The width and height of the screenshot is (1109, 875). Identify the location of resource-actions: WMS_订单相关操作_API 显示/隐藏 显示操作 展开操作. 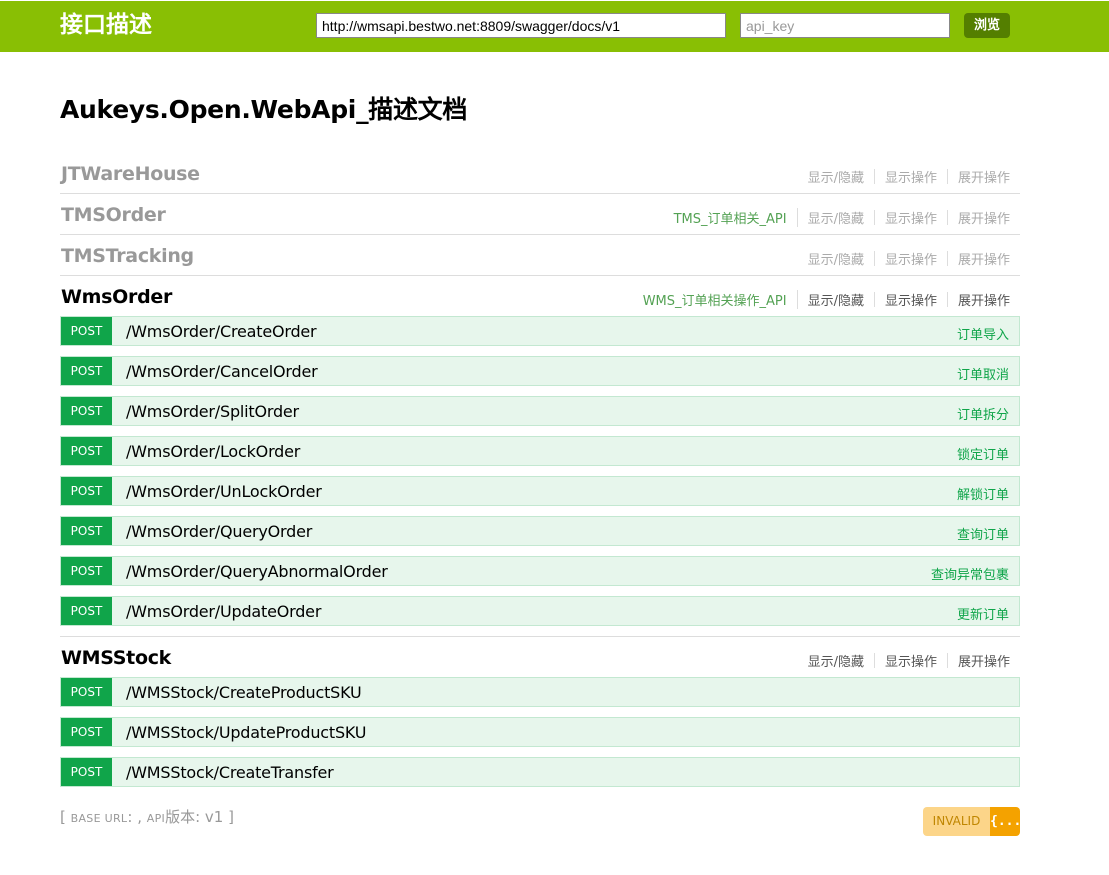
(826, 299).